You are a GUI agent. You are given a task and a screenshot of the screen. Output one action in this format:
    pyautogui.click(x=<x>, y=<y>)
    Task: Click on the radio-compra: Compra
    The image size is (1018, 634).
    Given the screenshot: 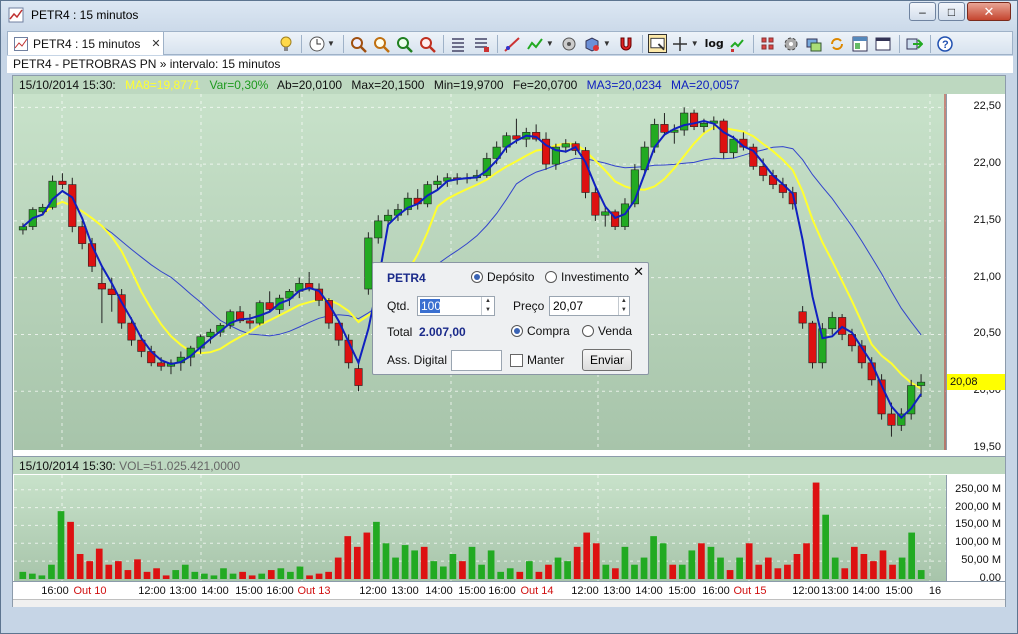 What is the action you would take?
    pyautogui.click(x=540, y=331)
    